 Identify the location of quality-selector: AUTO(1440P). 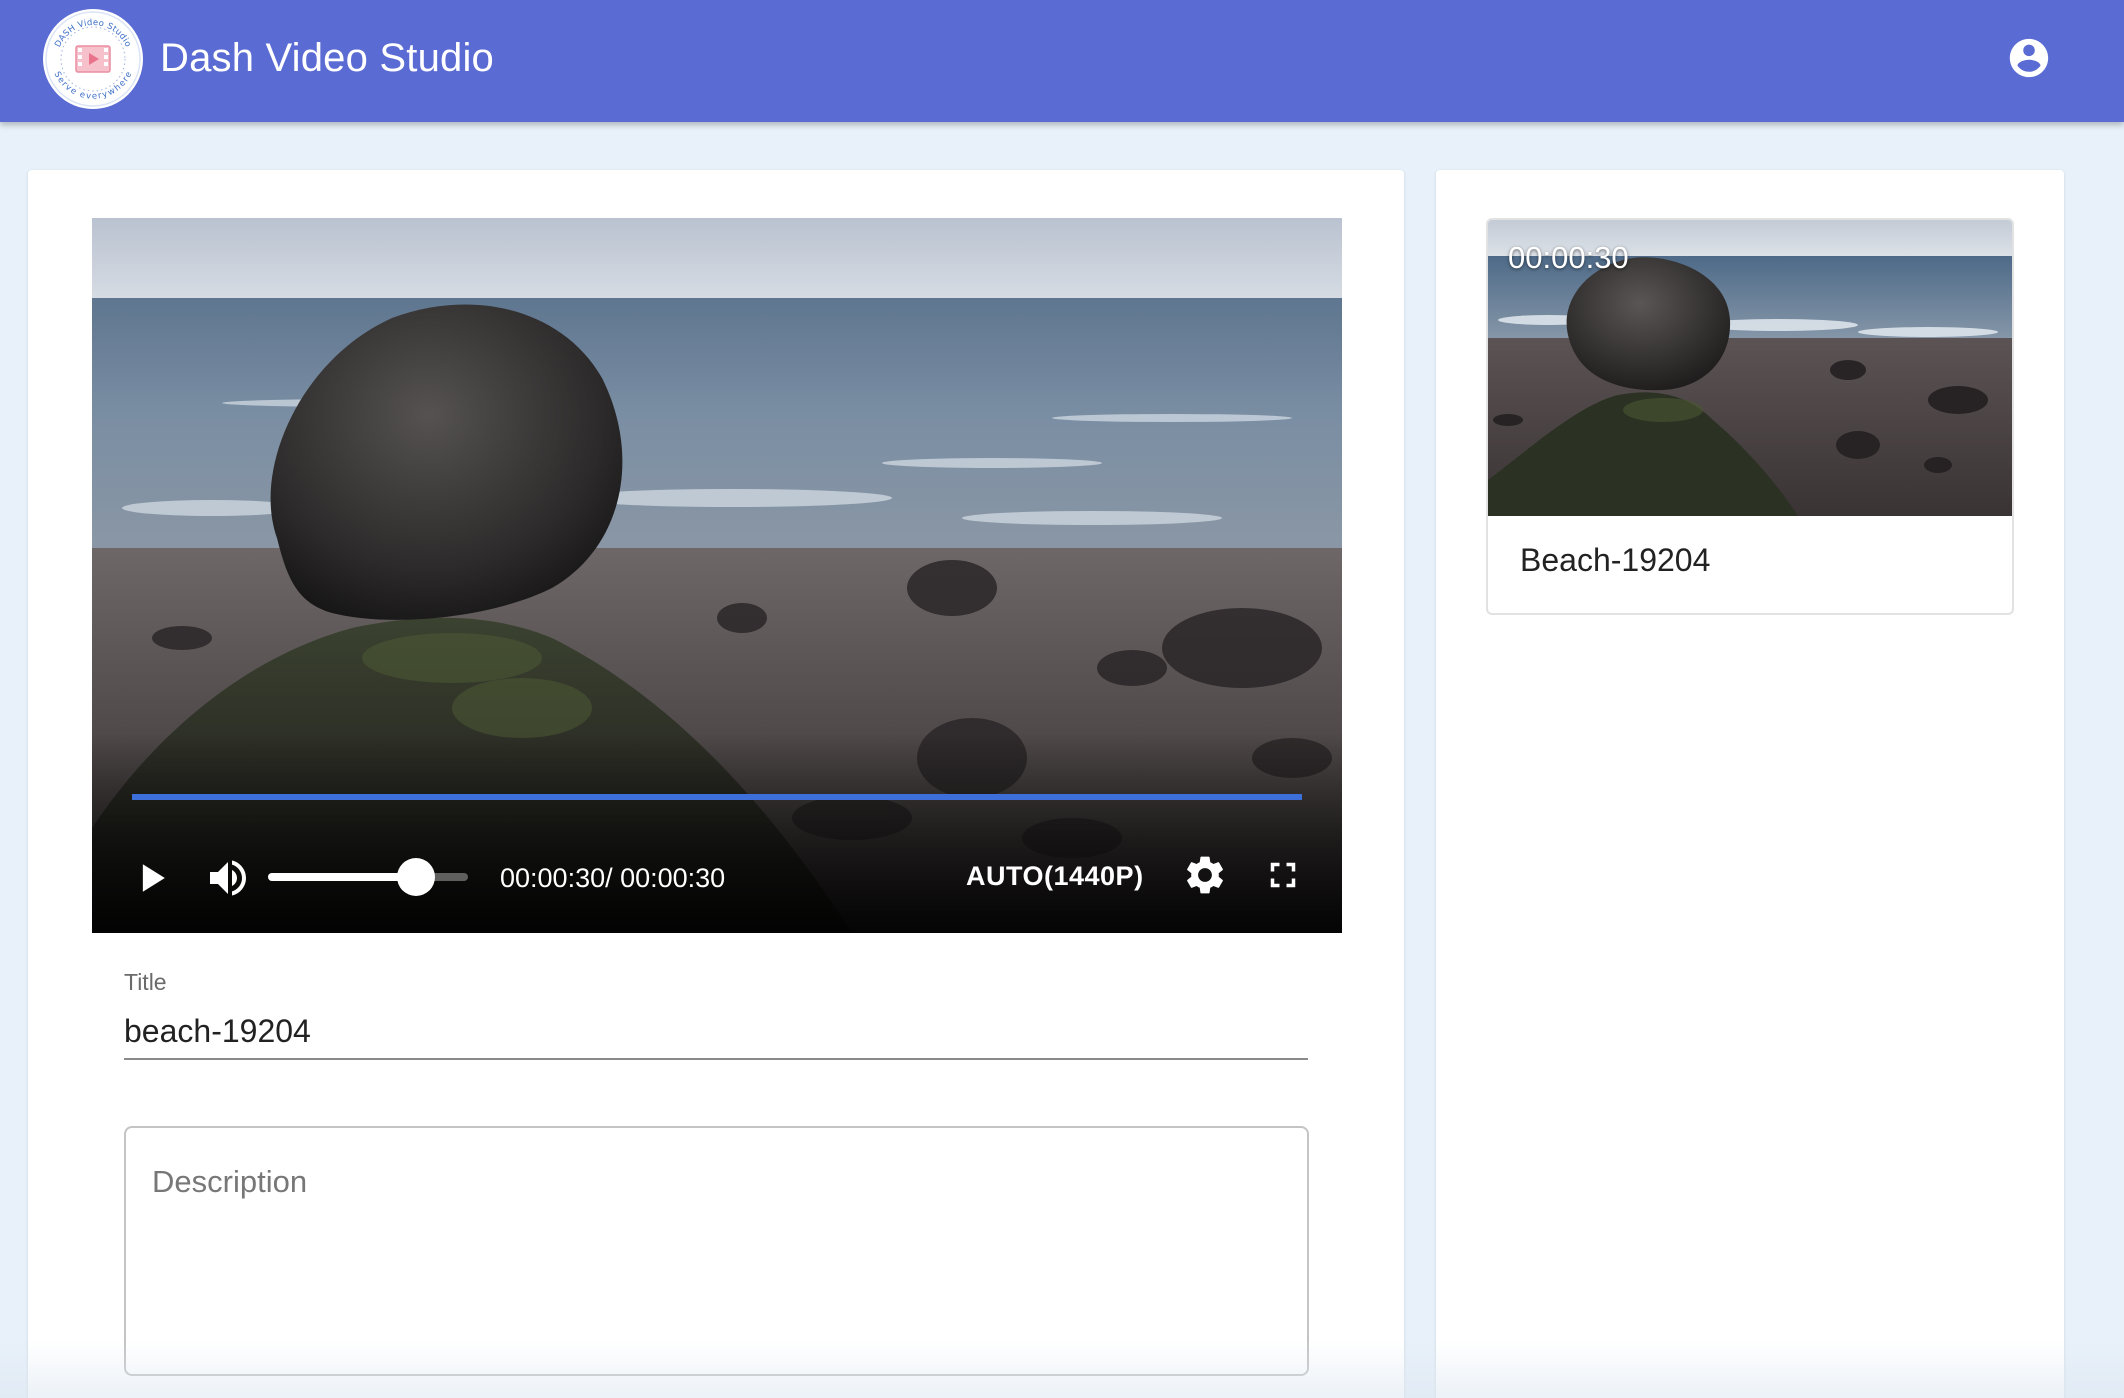
(1055, 876).